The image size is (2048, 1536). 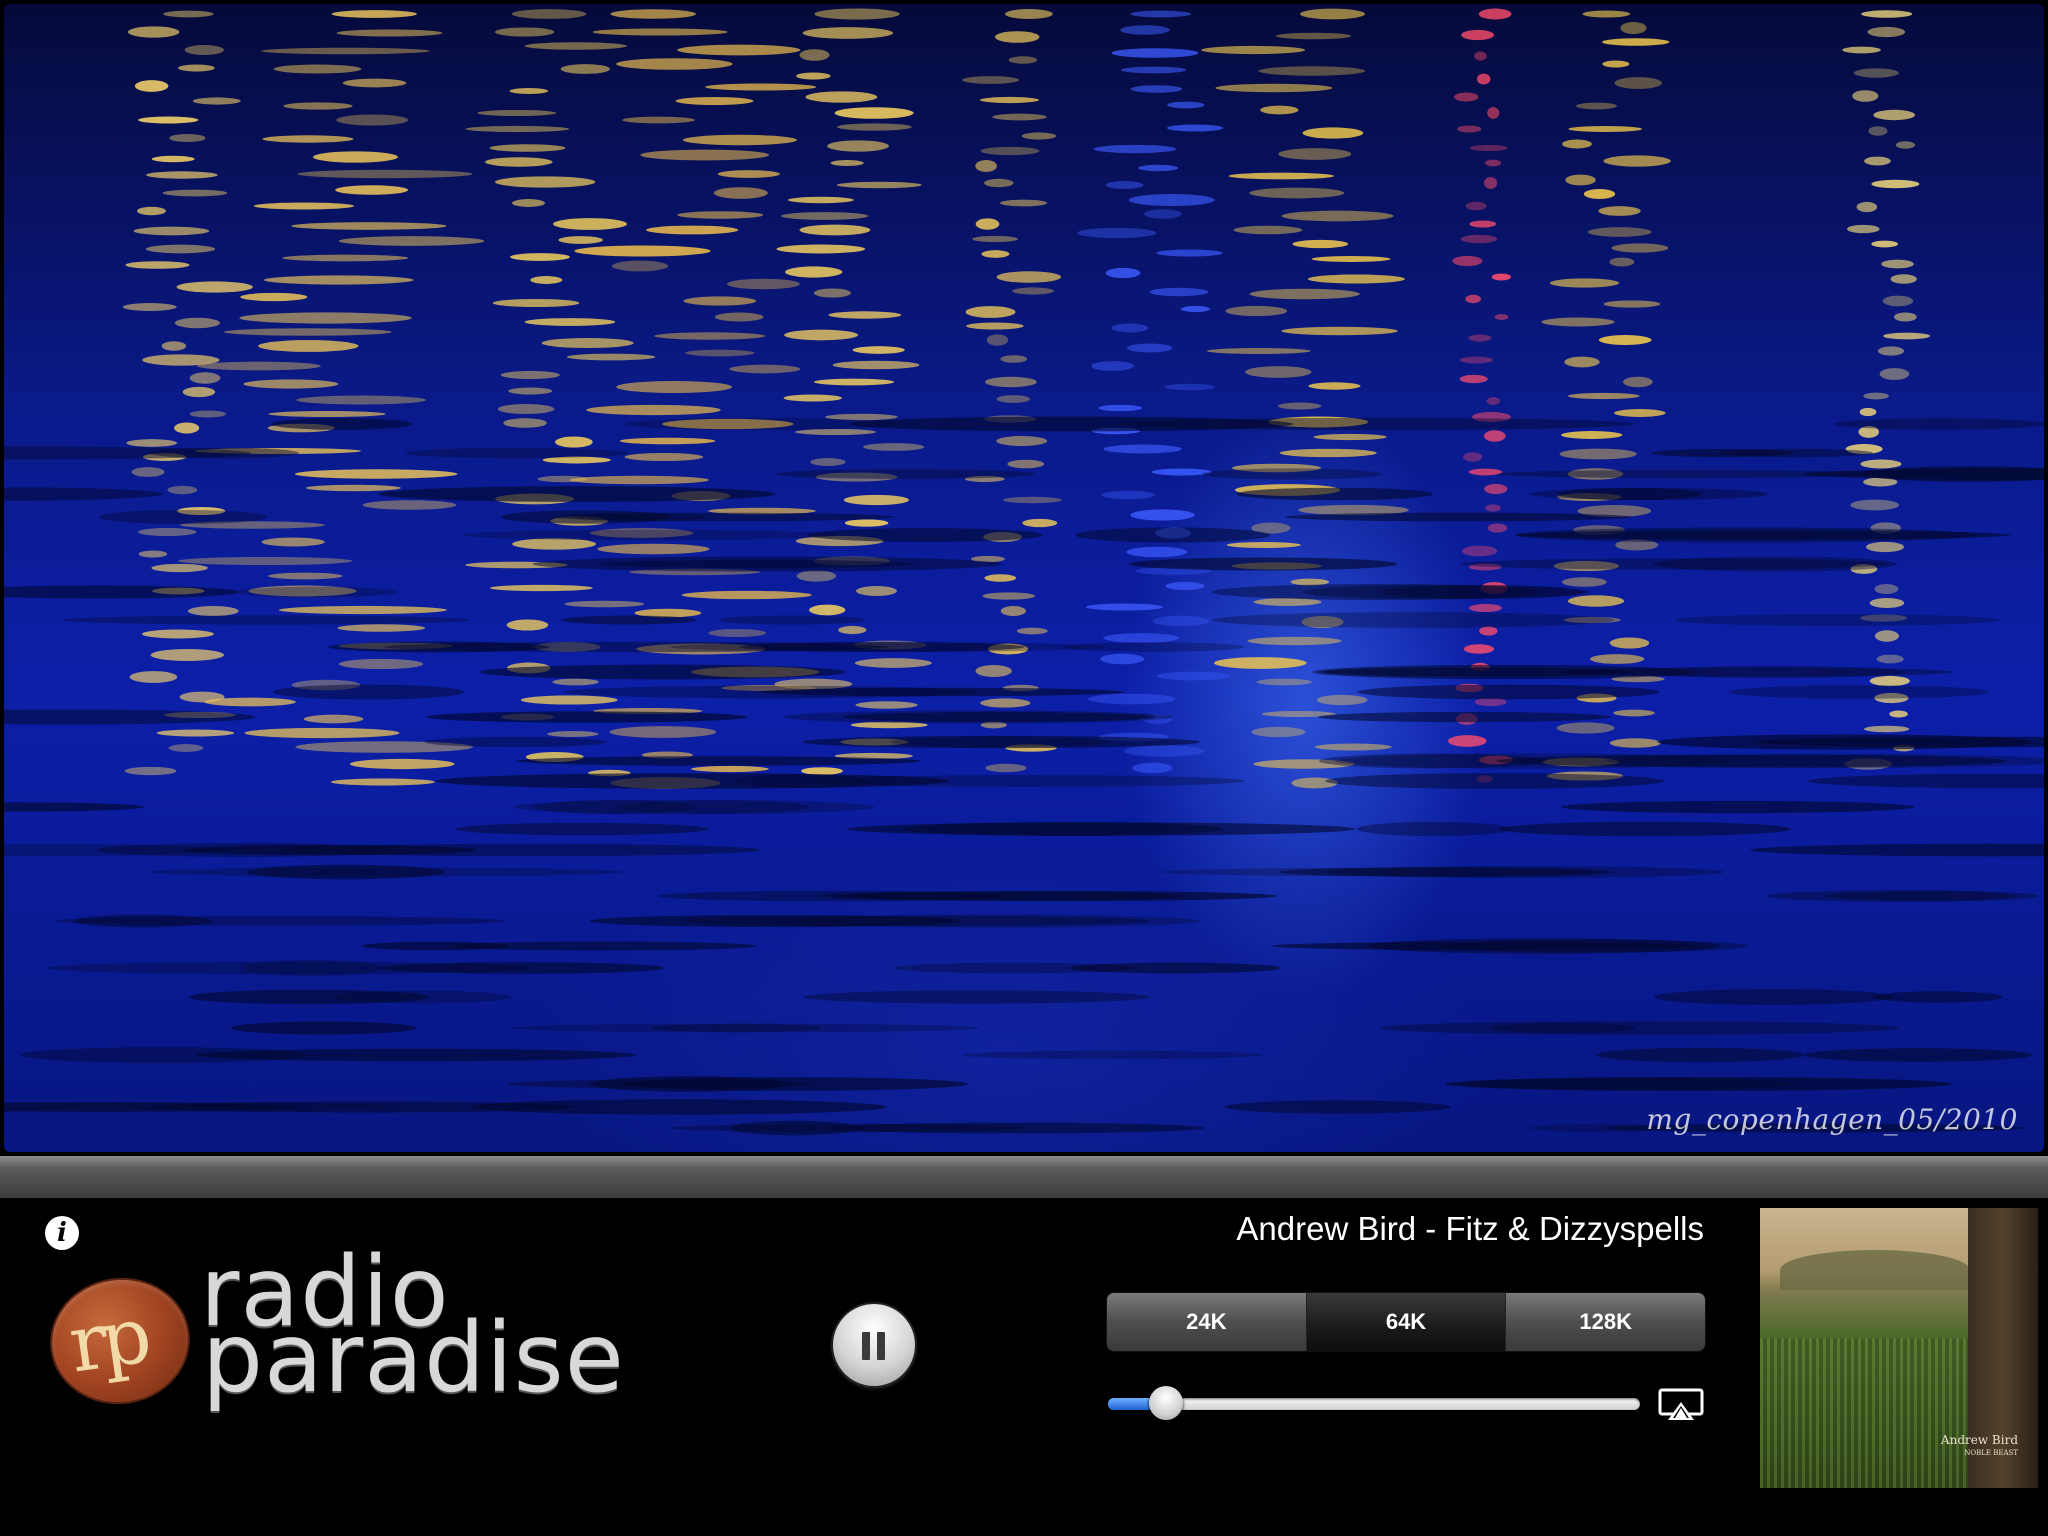 I want to click on info-icon: i, so click(x=62, y=1233).